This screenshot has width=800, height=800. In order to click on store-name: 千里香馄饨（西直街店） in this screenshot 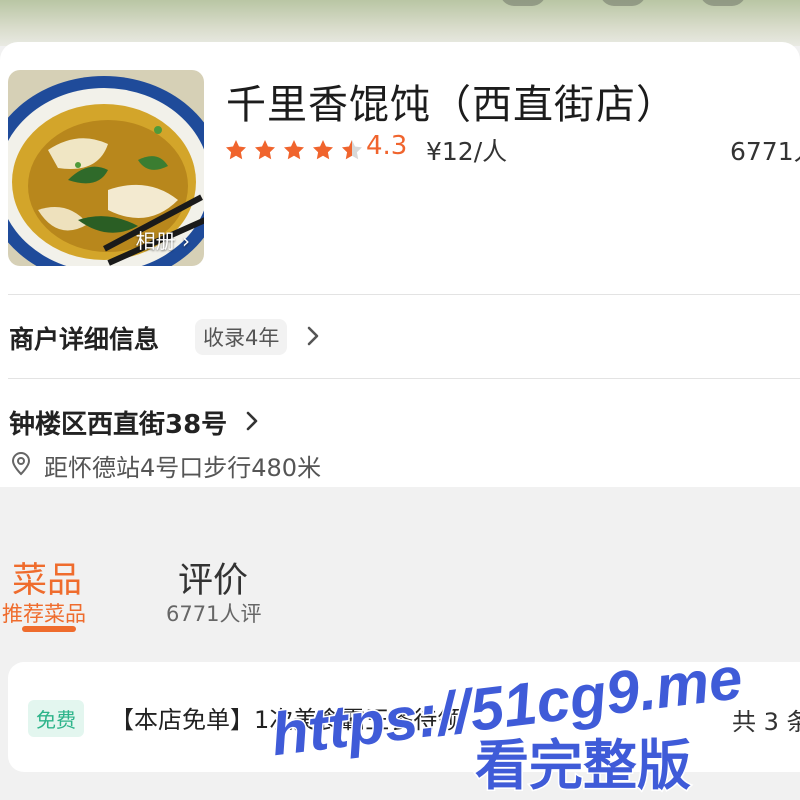, I will do `click(451, 105)`.